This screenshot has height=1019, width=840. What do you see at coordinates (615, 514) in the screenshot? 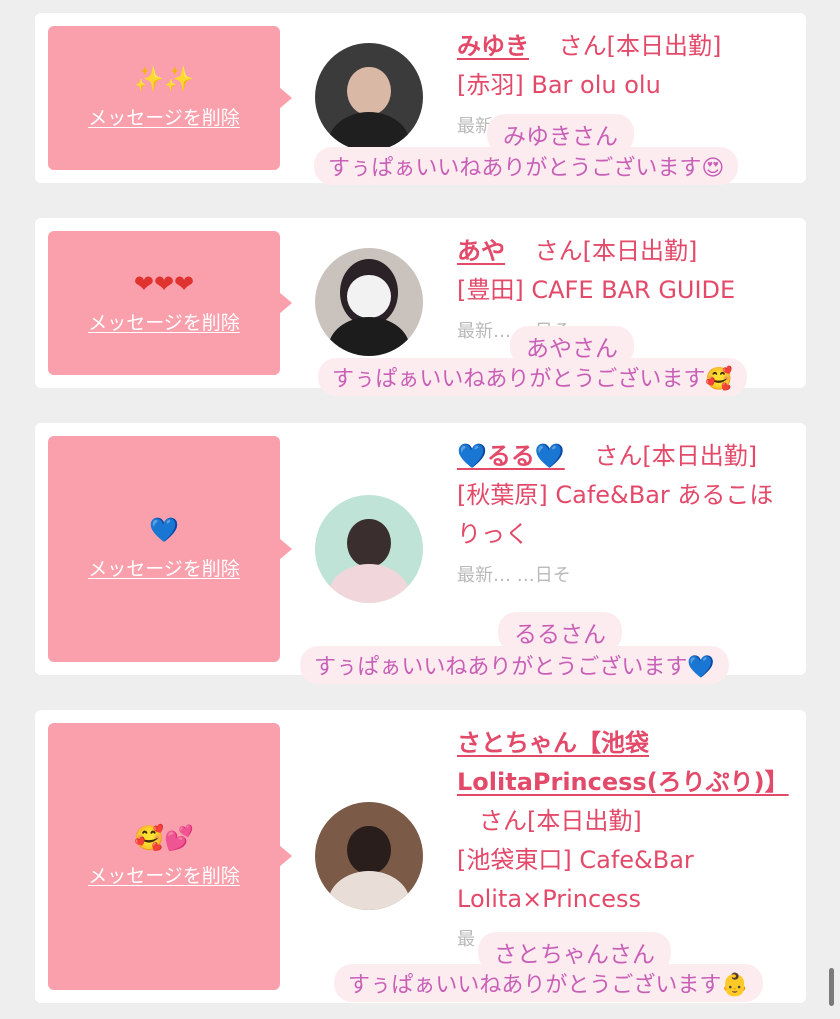
I see `shop-location: [秋葉原] Cafe&Bar あるこほりっく` at bounding box center [615, 514].